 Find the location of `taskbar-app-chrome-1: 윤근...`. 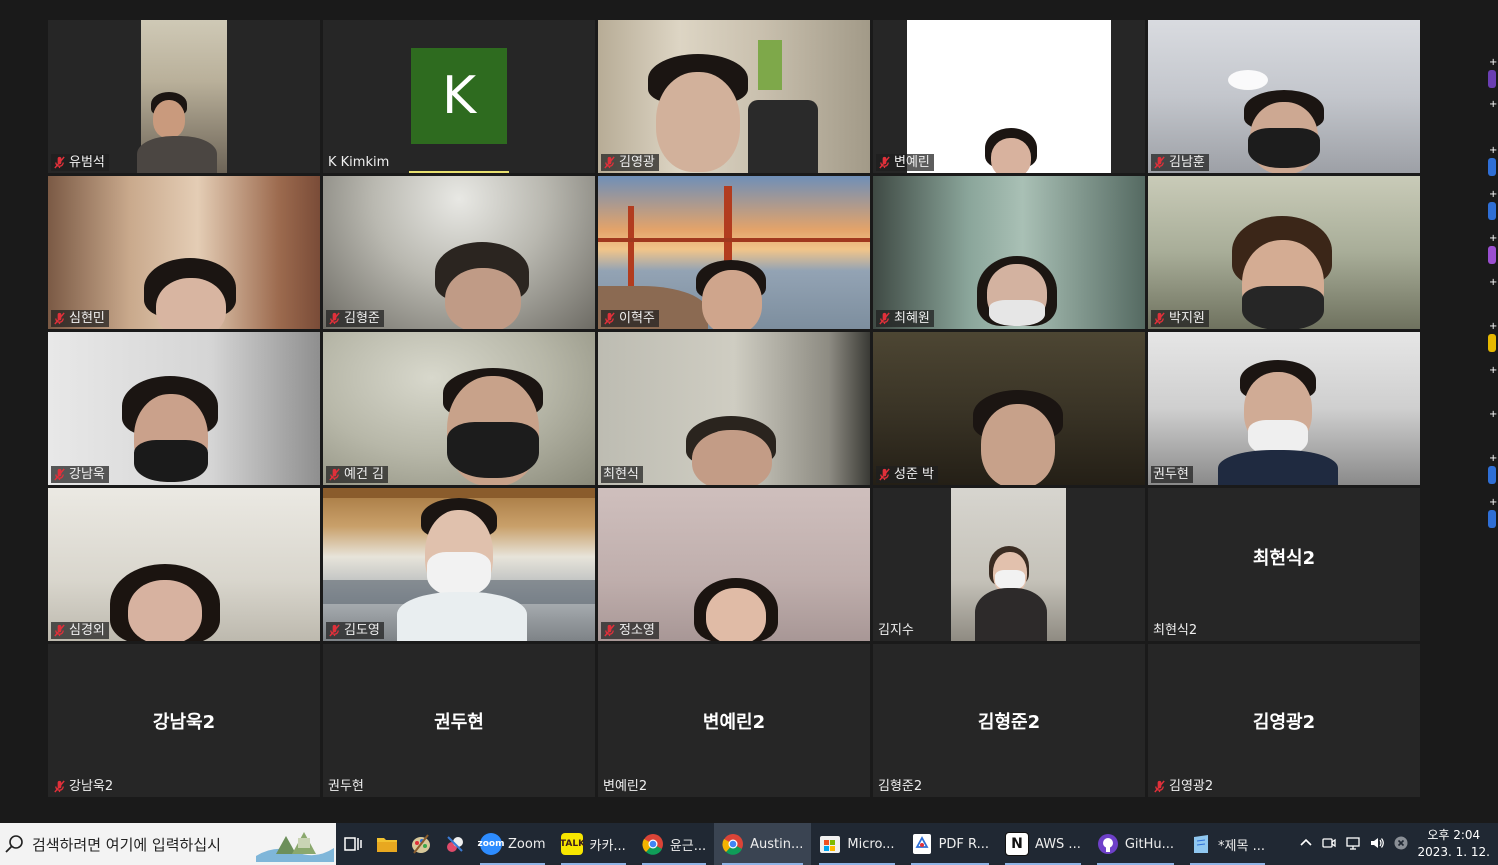

taskbar-app-chrome-1: 윤근... is located at coordinates (674, 844).